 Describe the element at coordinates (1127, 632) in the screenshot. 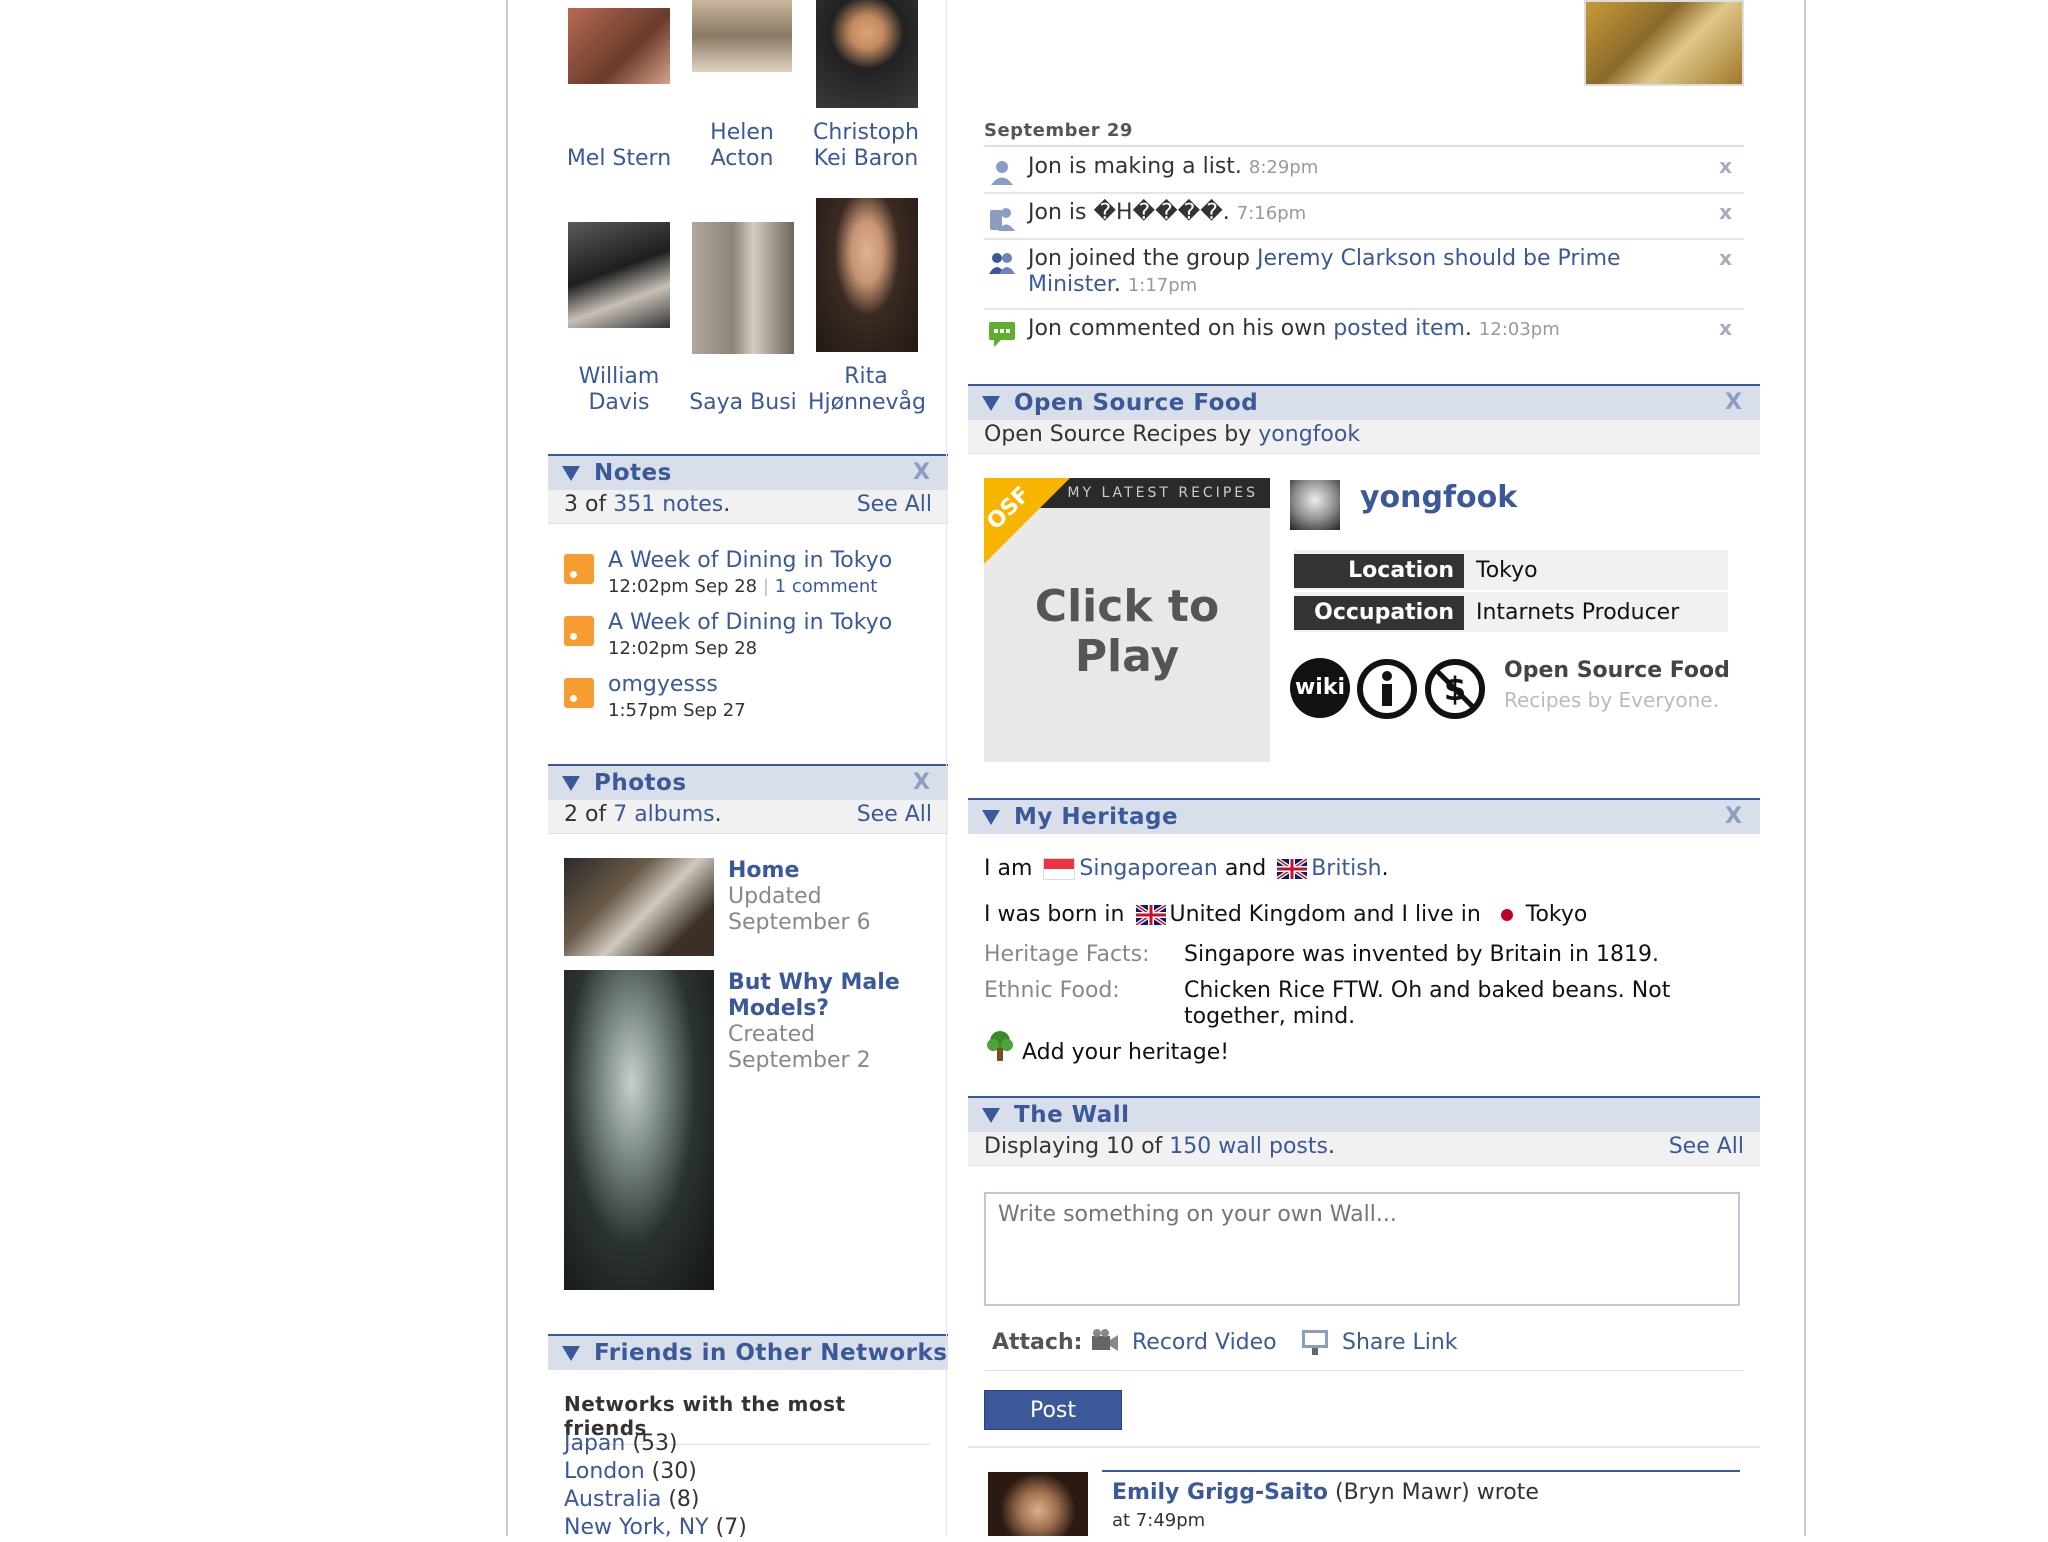

I see `click-to-play: Click to Play` at that location.